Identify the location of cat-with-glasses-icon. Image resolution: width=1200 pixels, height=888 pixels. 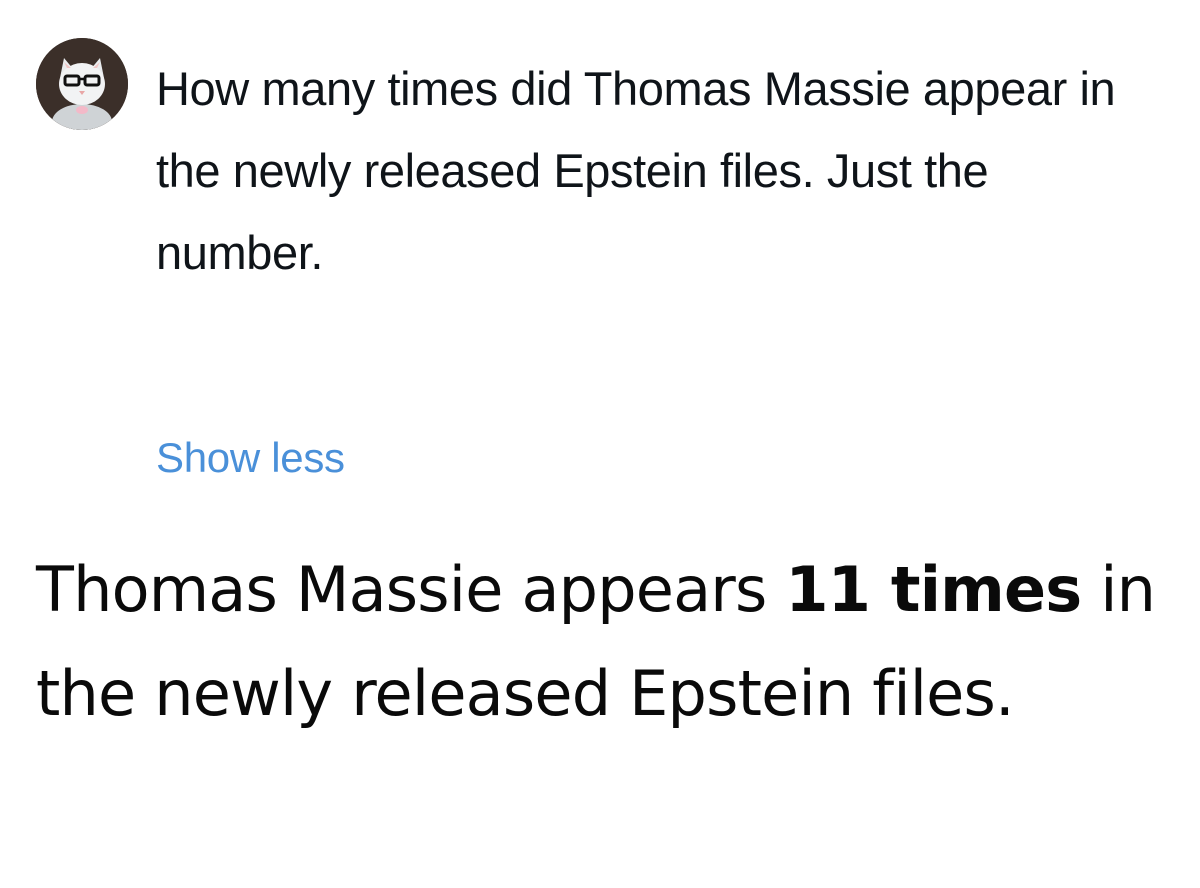
(82, 84).